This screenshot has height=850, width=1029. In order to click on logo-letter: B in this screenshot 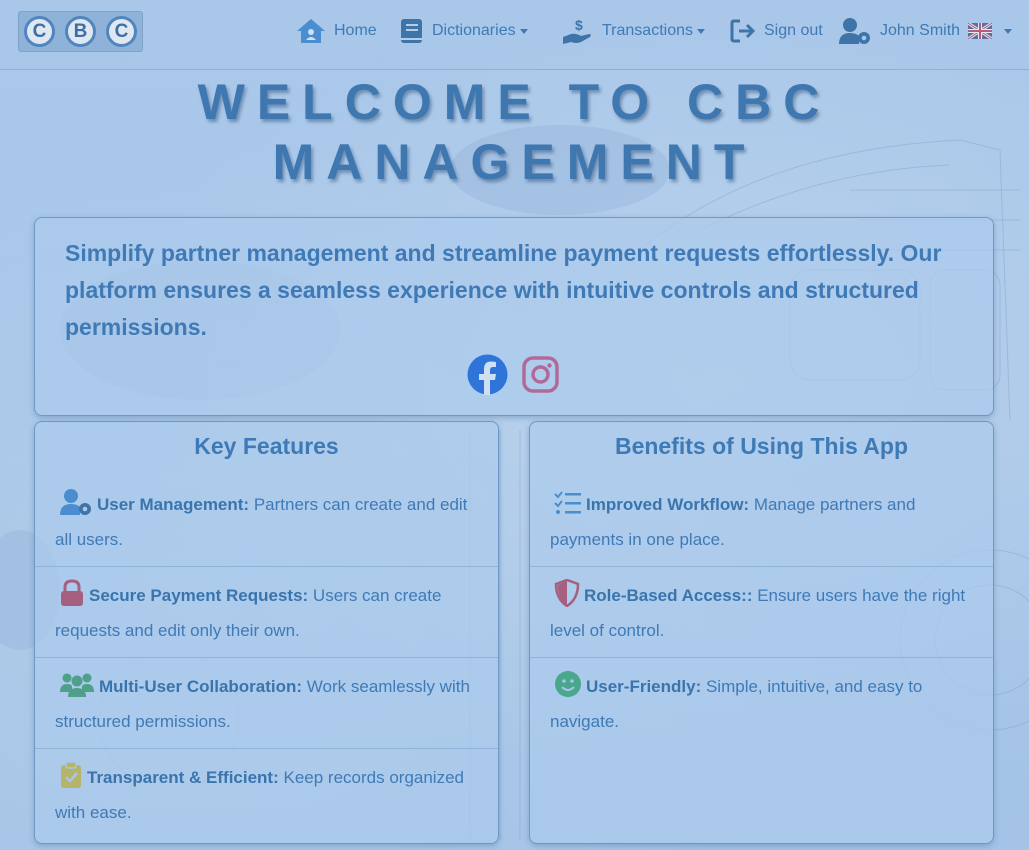, I will do `click(80, 31)`.